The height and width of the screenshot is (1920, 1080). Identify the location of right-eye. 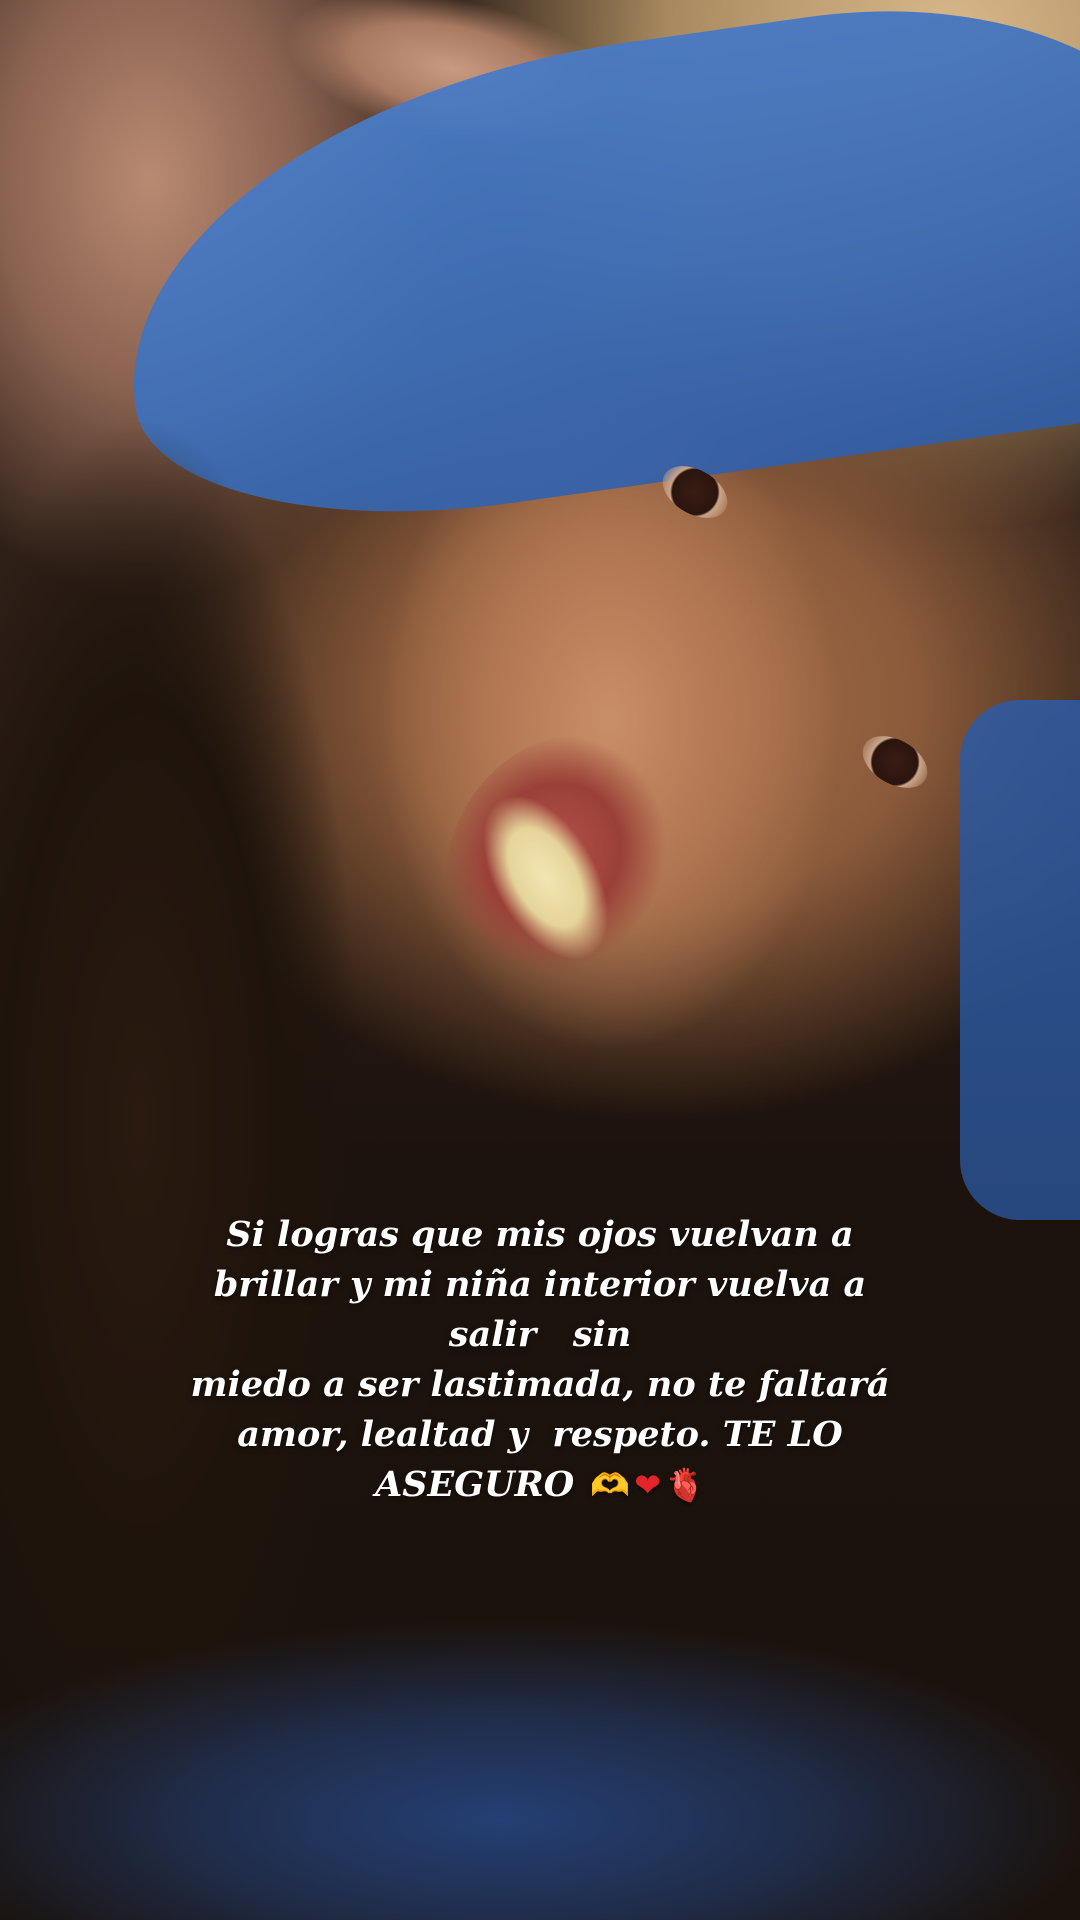
(895, 762).